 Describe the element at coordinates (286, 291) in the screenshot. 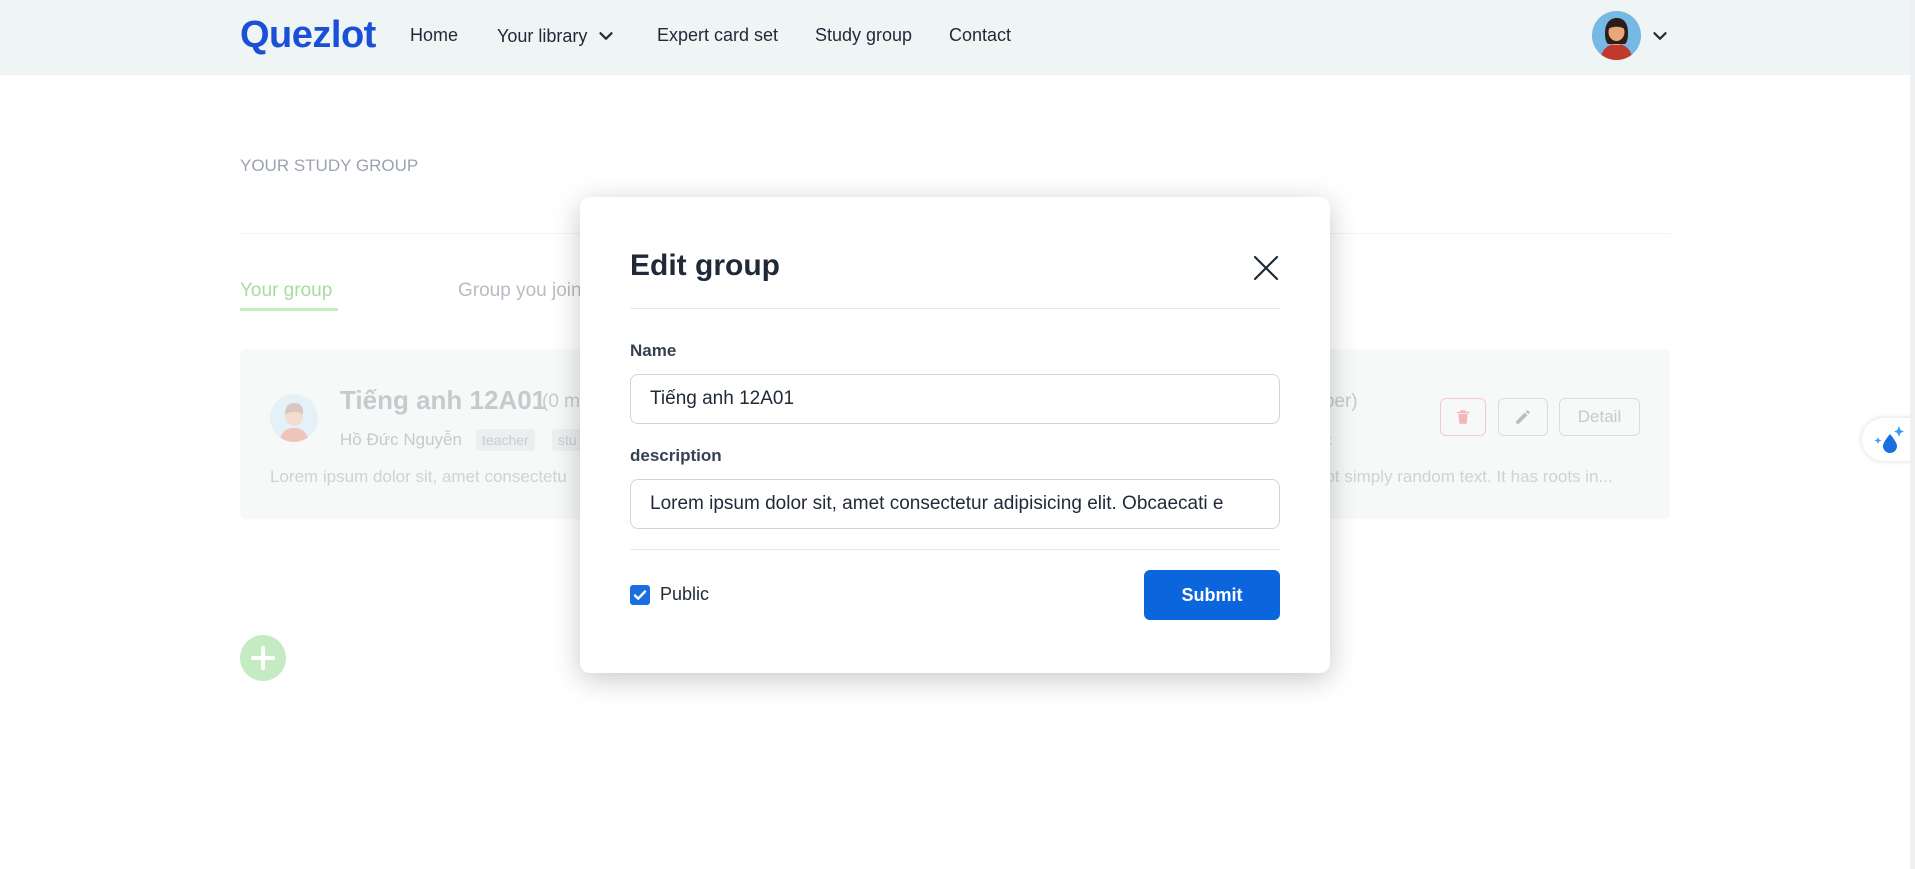

I see `tab-your-group: Your group` at that location.